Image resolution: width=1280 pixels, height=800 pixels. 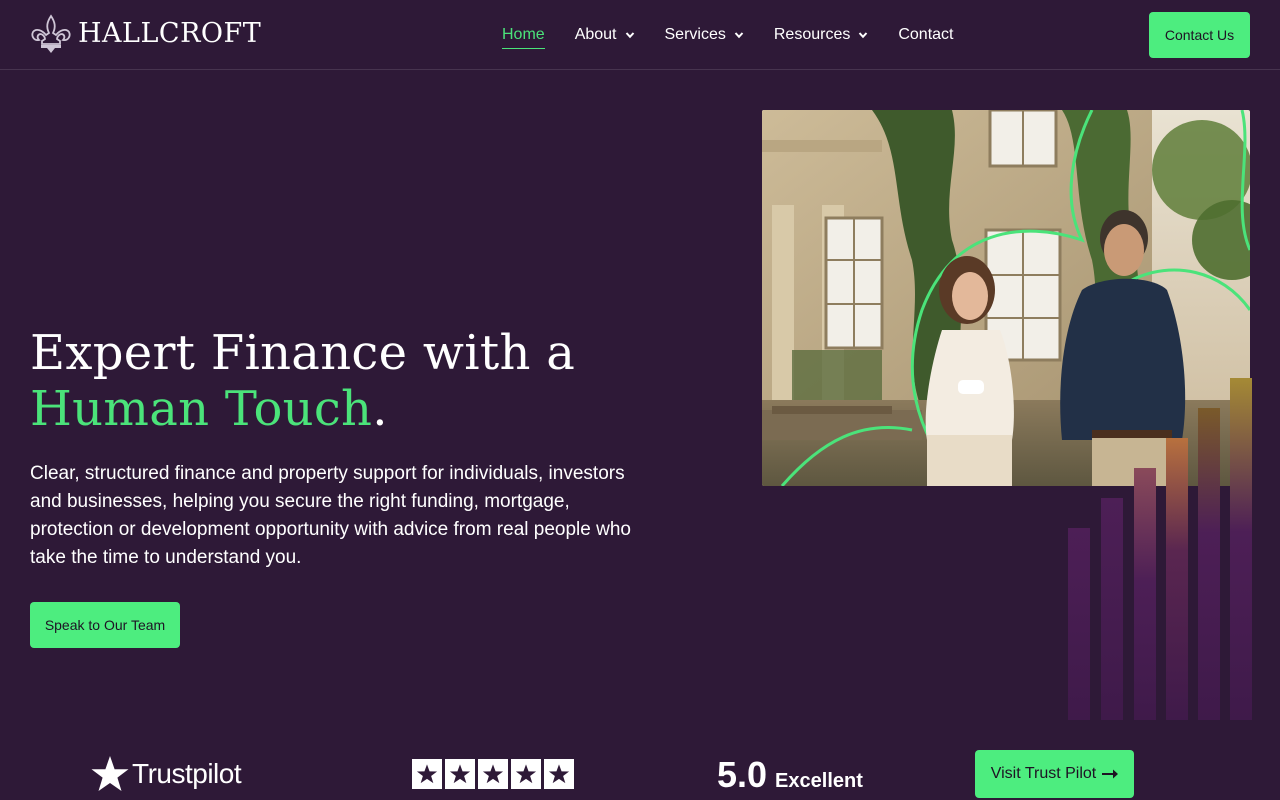 I want to click on nav-item-about: About, so click(x=605, y=35).